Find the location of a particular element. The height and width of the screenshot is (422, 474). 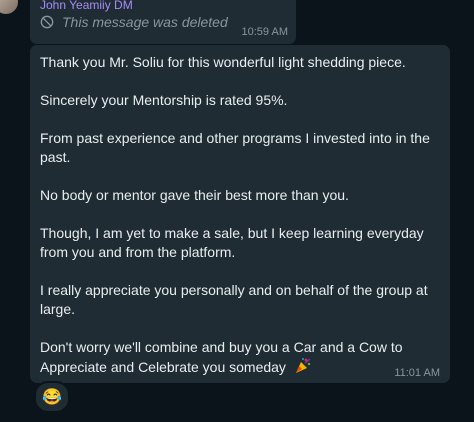

deleted-icon is located at coordinates (47, 22).